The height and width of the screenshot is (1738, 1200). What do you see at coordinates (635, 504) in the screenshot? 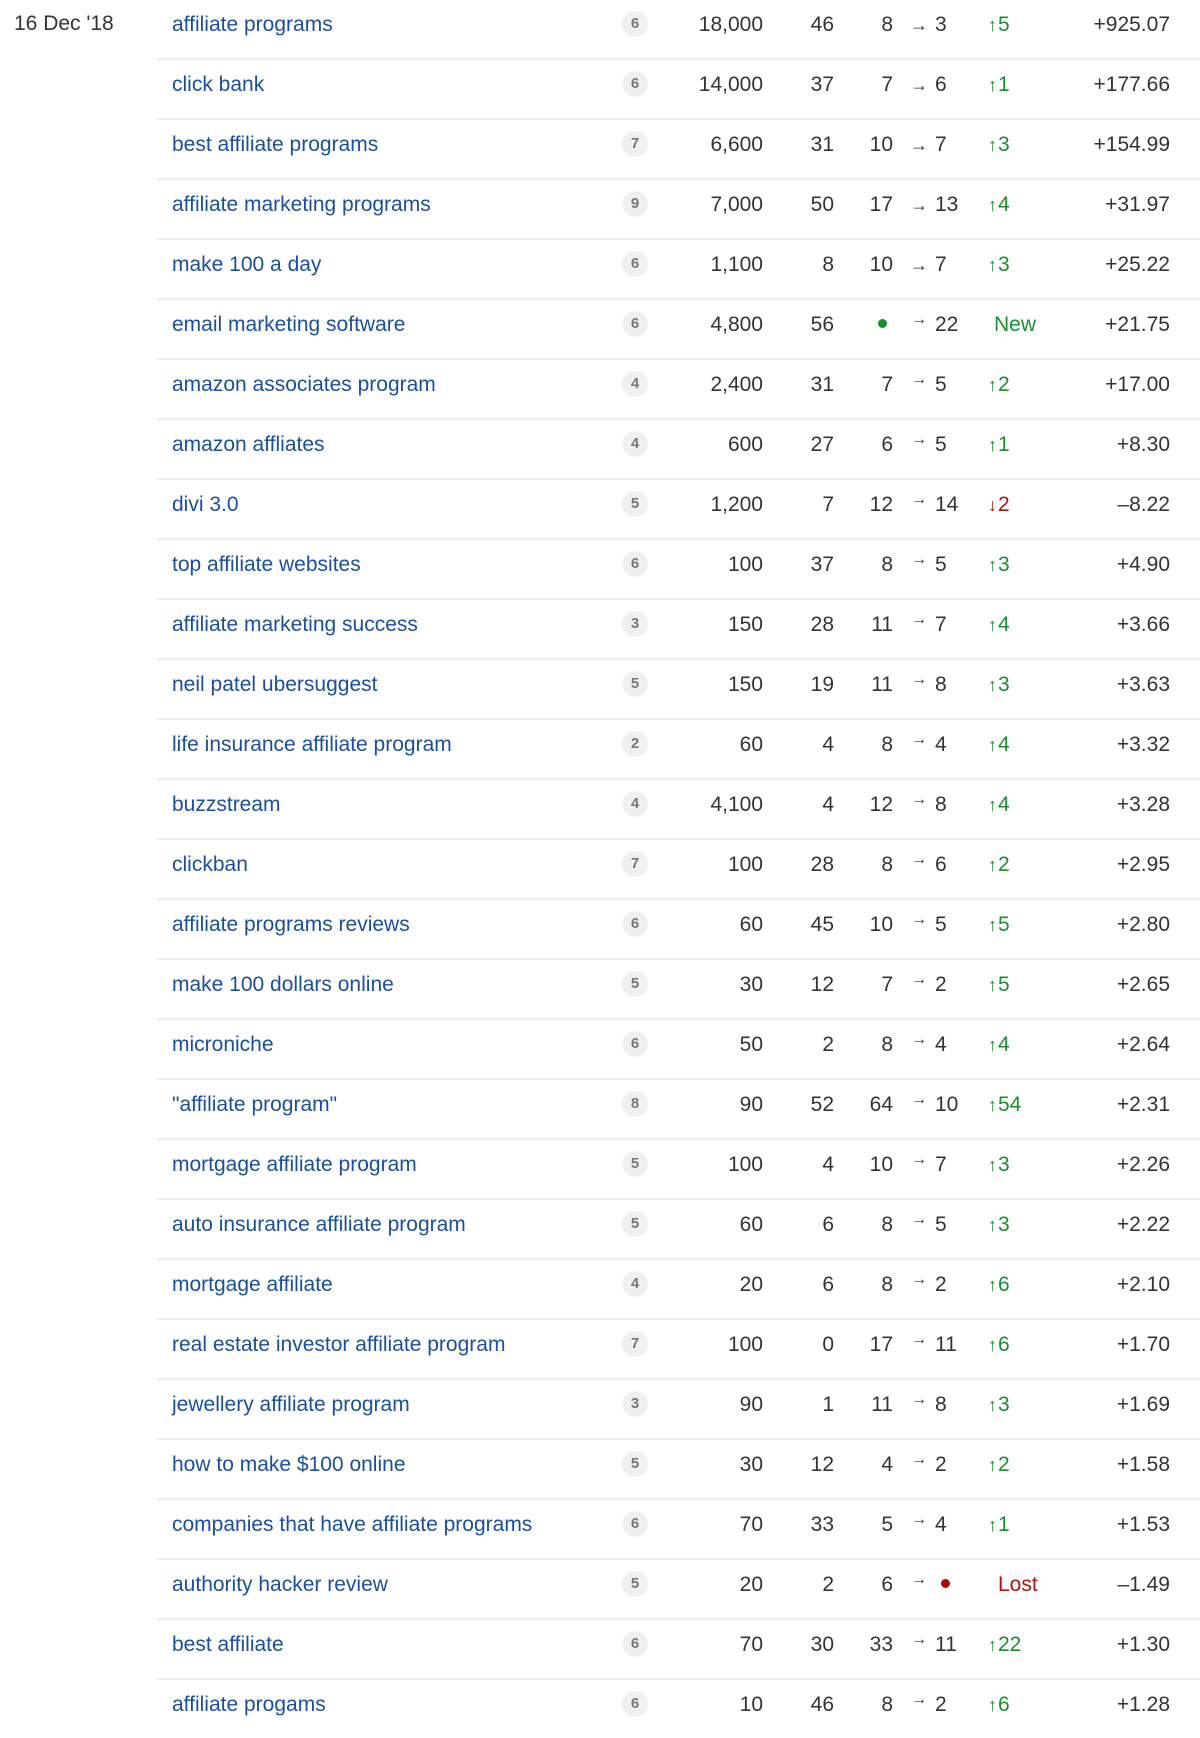
I see `keyword-difficulty-badge: 5` at bounding box center [635, 504].